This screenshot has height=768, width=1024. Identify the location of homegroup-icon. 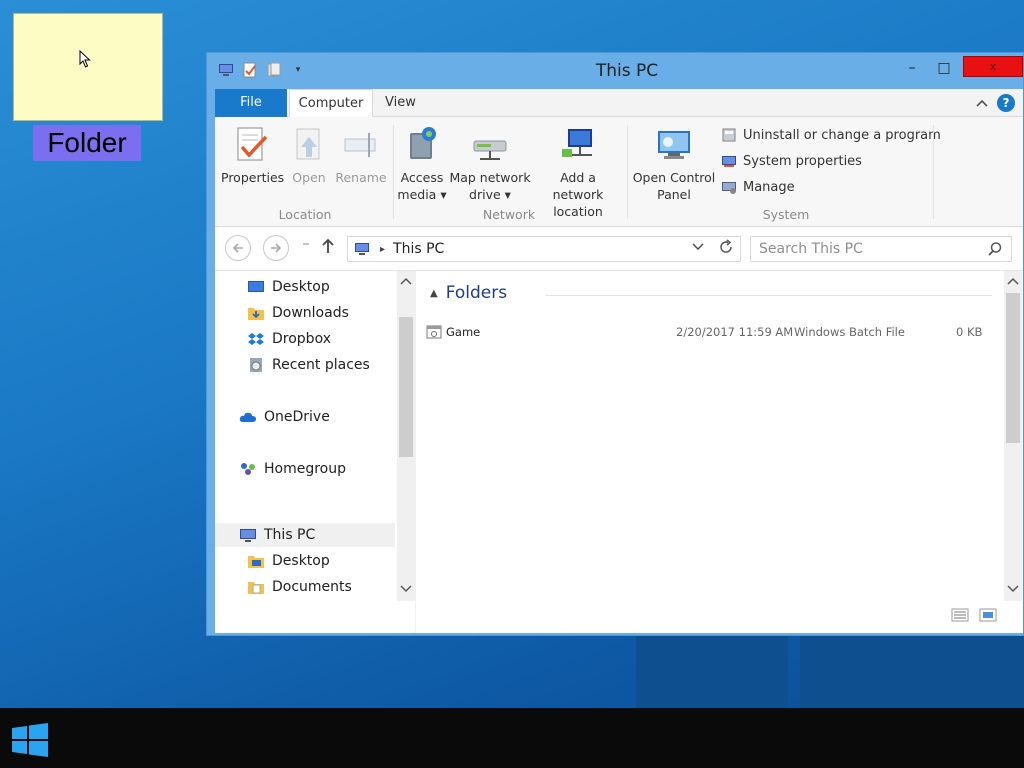
(248, 469).